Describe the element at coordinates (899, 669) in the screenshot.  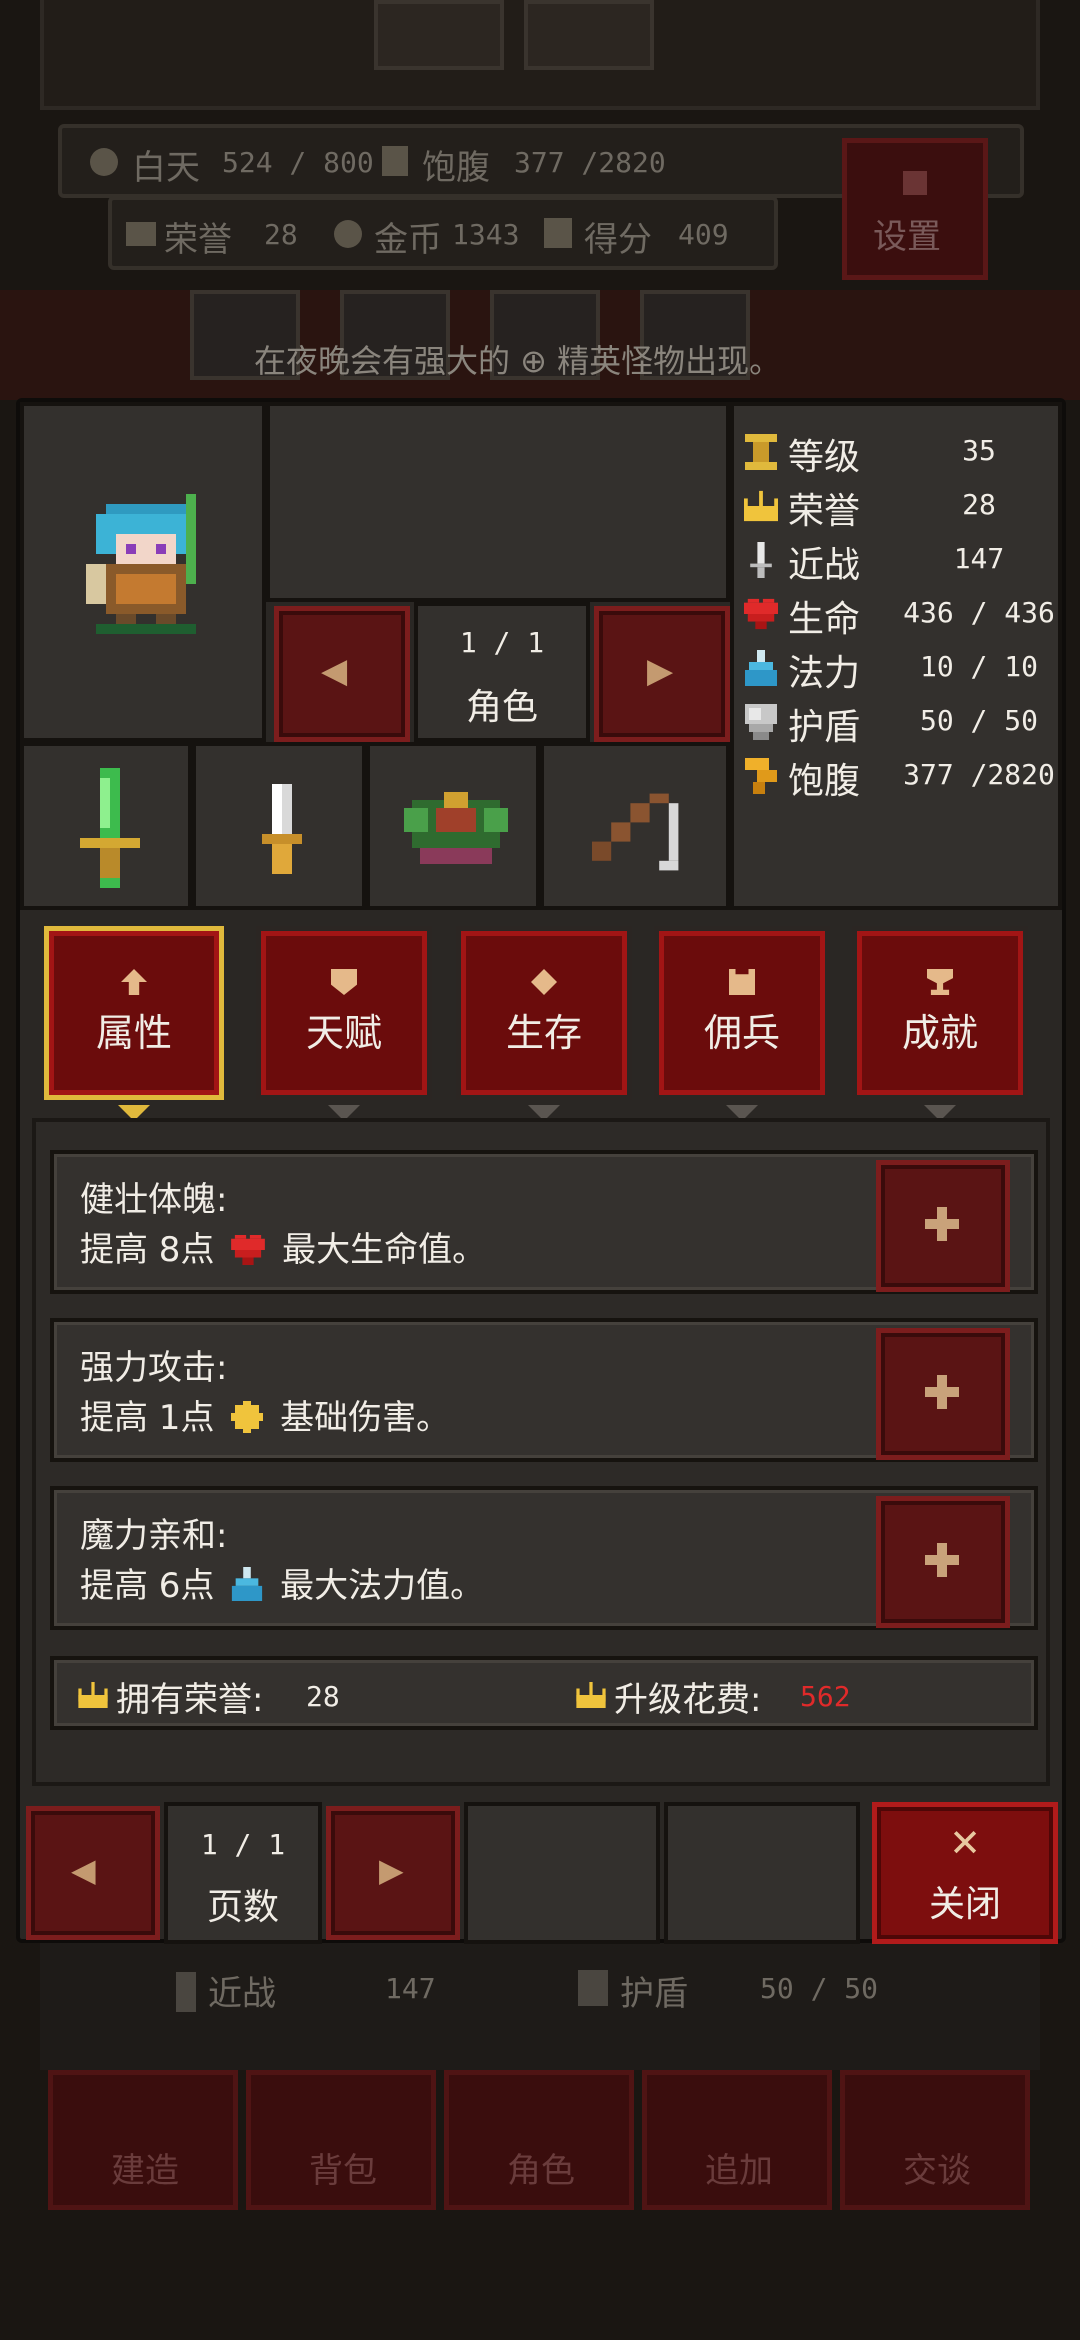
I see `stat-mana: 法力 10 / 10` at that location.